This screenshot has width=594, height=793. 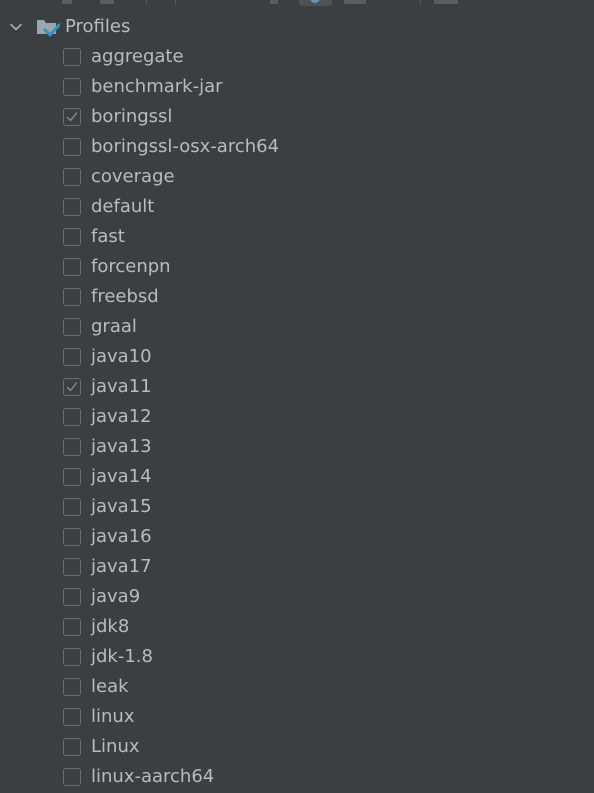 What do you see at coordinates (125, 296) in the screenshot?
I see `profile-label: freebsd` at bounding box center [125, 296].